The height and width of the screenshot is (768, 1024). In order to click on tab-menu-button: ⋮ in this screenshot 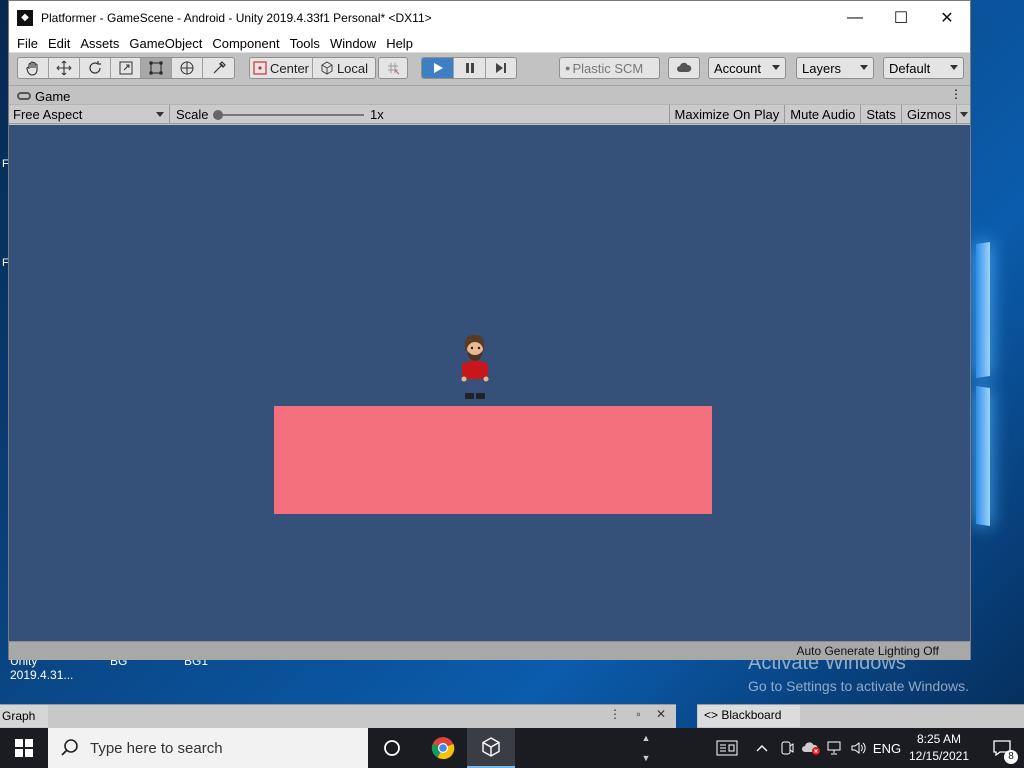, I will do `click(956, 94)`.